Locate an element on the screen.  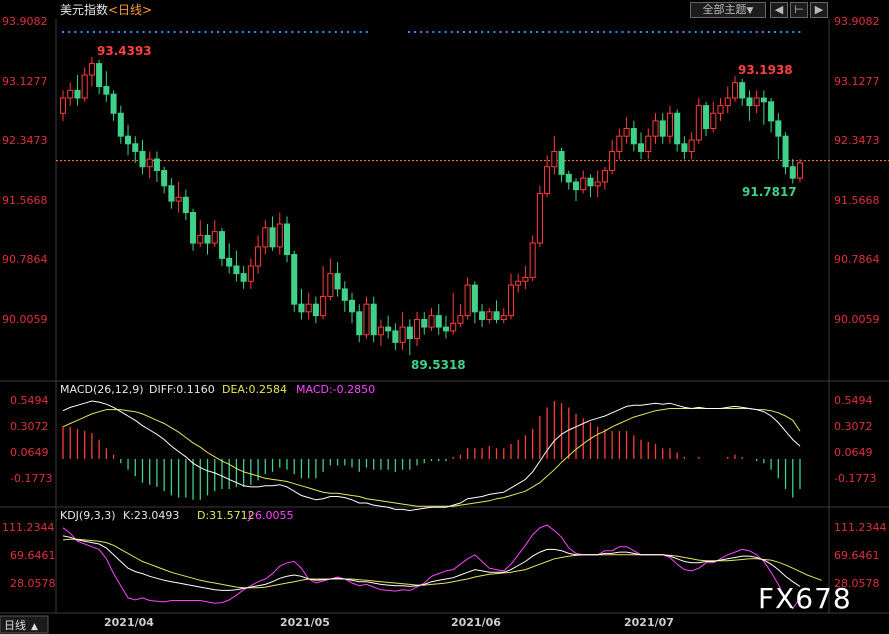
price-tick-left: 90.0059 is located at coordinates (25, 319).